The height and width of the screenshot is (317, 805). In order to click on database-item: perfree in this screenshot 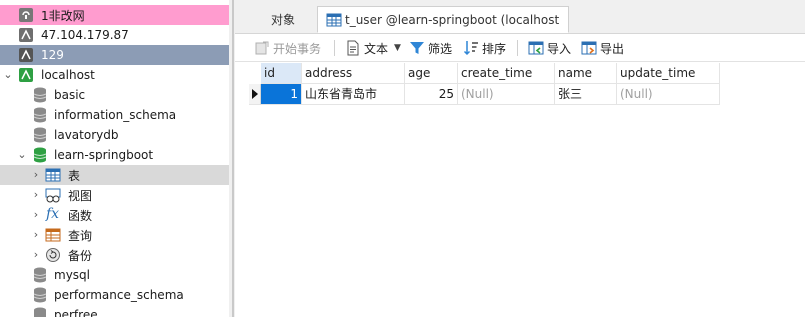, I will do `click(114, 311)`.